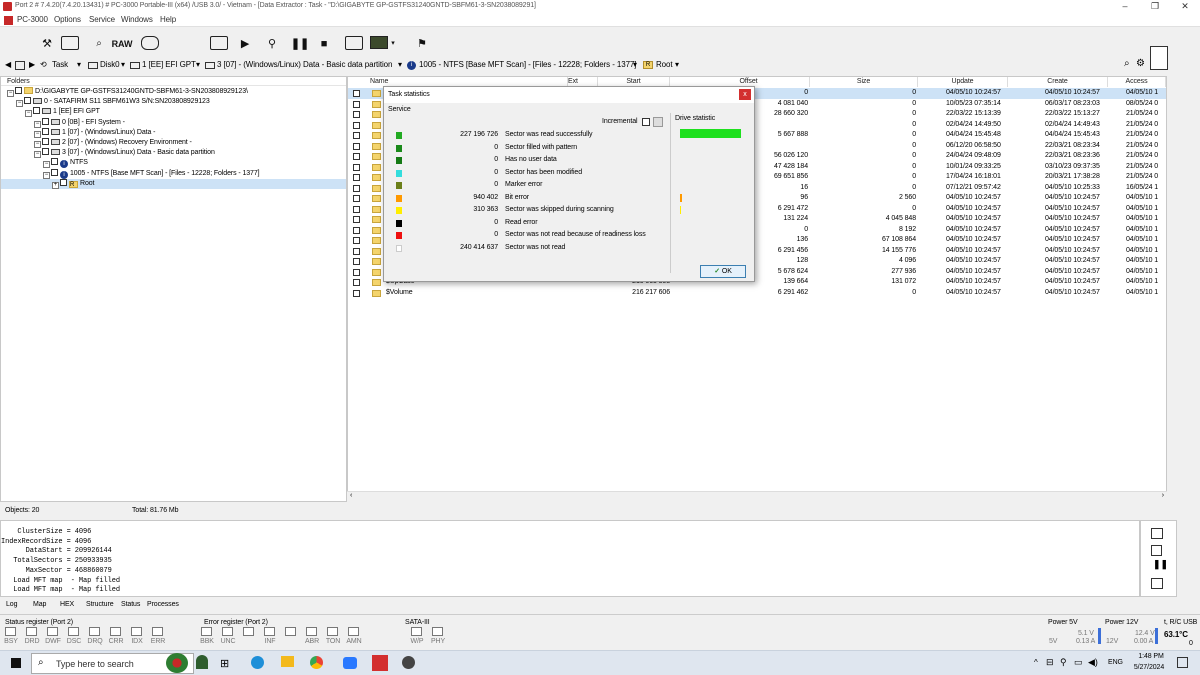 The width and height of the screenshot is (1200, 675). What do you see at coordinates (177, 663) in the screenshot?
I see `flower-icon` at bounding box center [177, 663].